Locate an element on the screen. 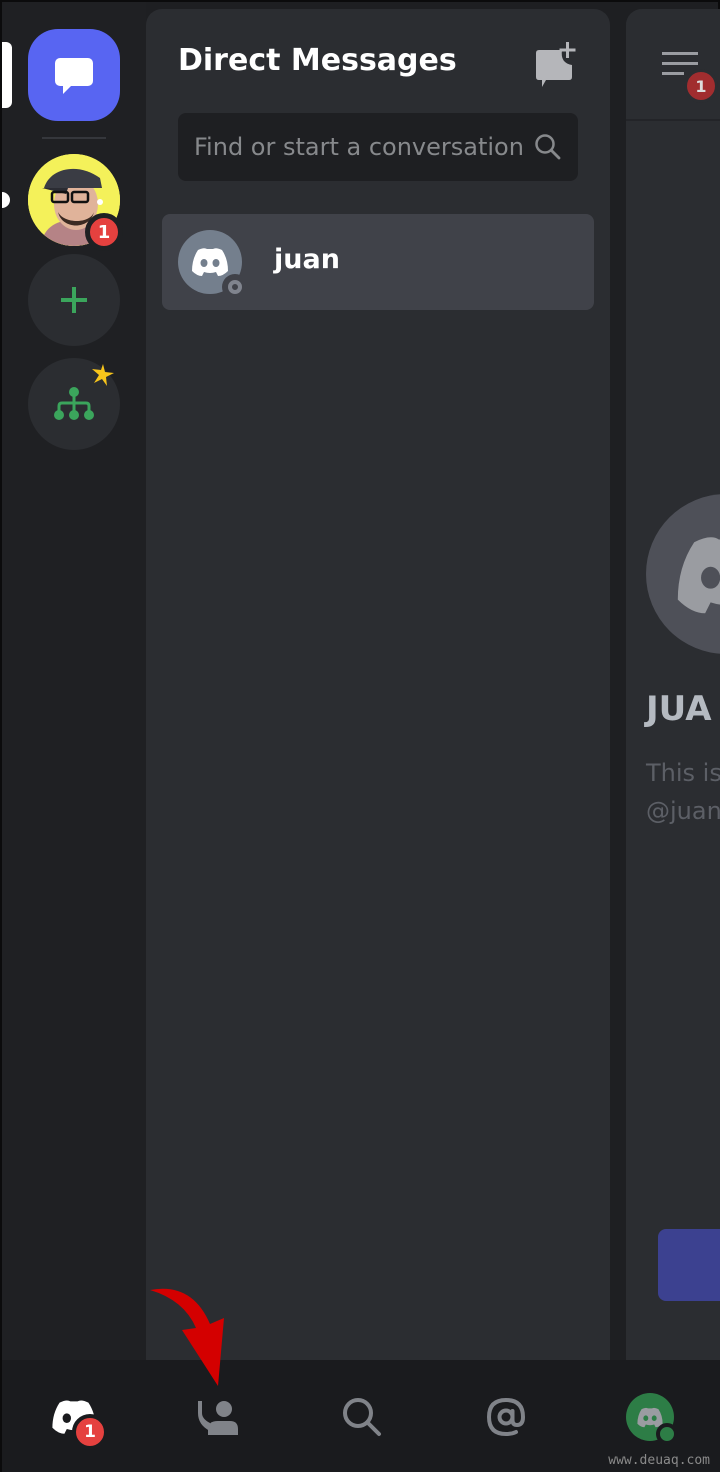  plus-icon is located at coordinates (74, 300).